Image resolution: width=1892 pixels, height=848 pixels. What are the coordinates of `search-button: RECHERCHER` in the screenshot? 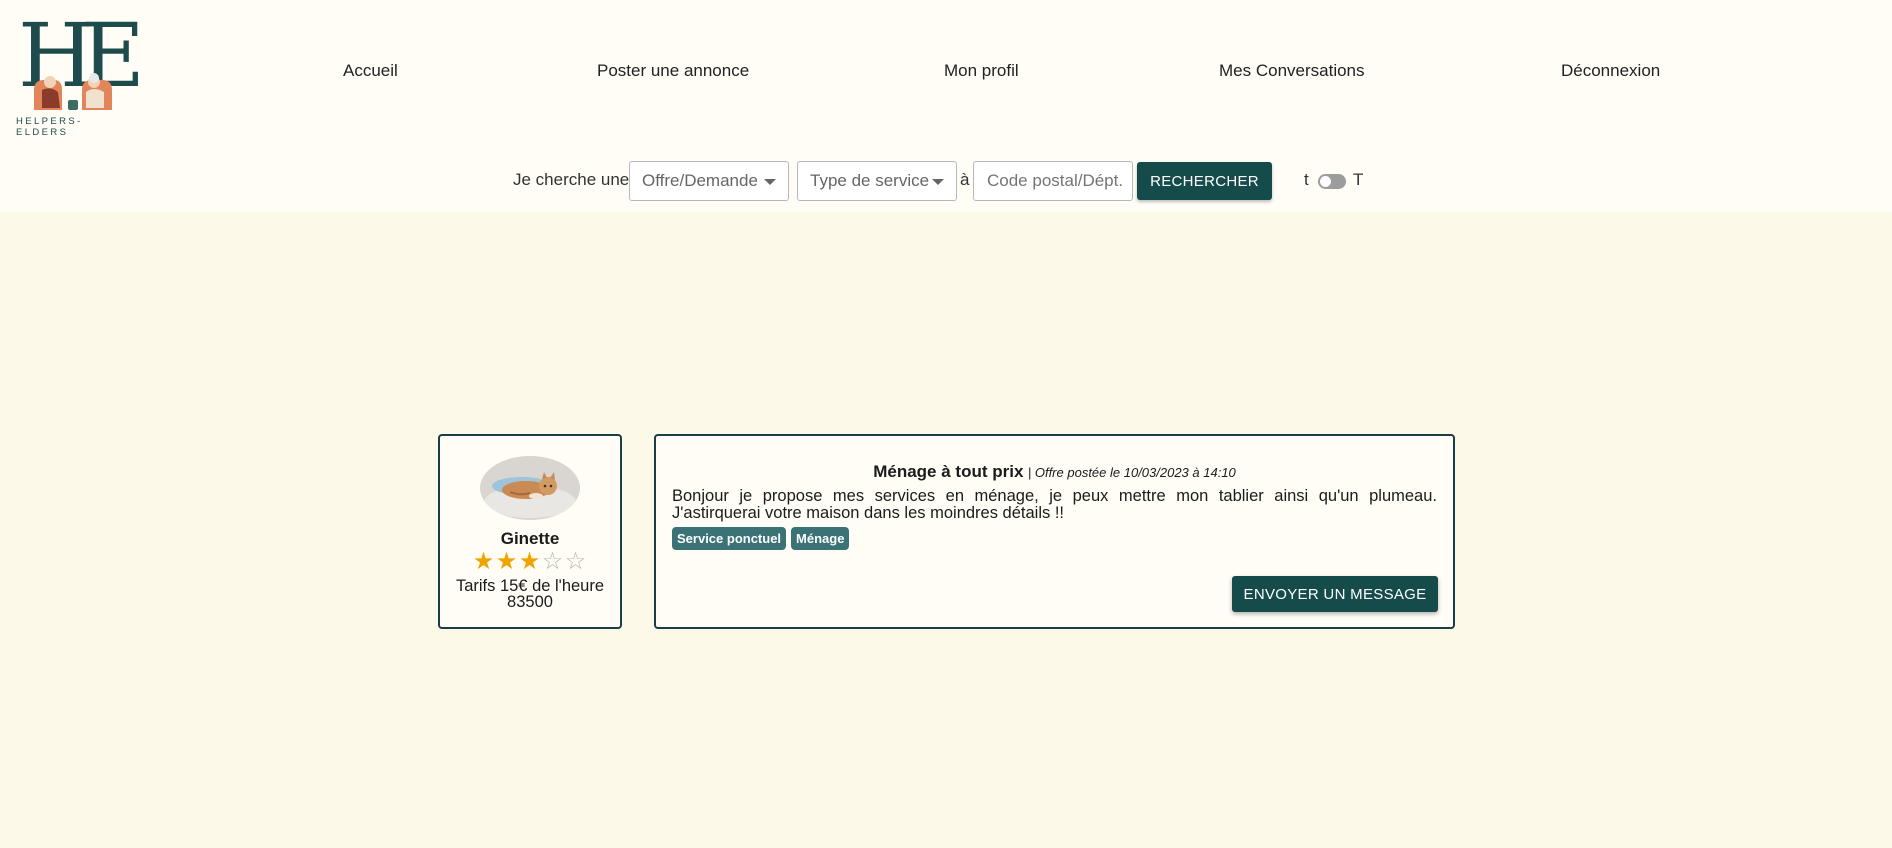 It's located at (1204, 181).